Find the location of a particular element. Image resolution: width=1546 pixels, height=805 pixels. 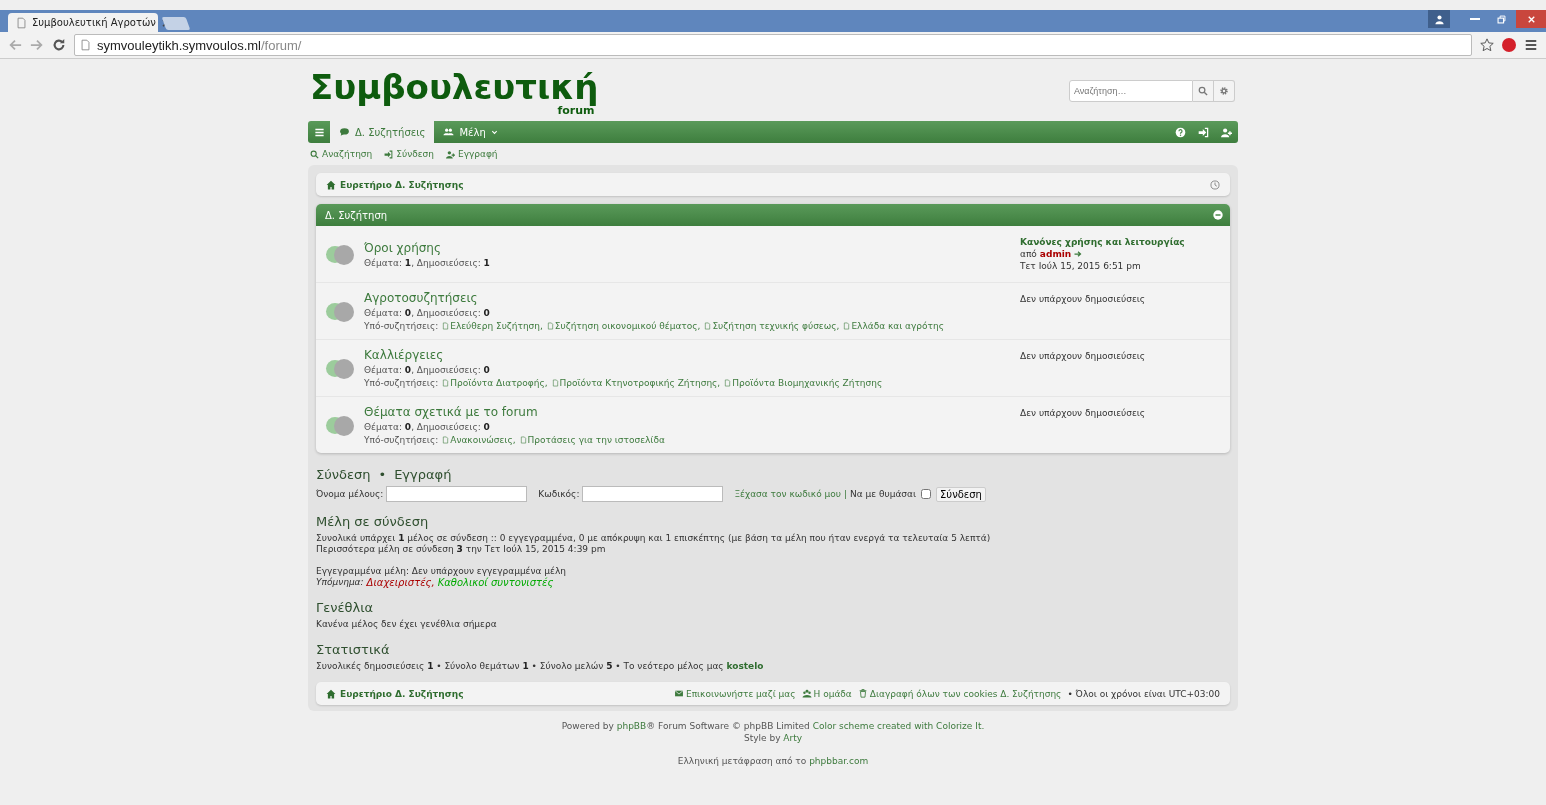

credits-text: Style by Arty is located at coordinates (773, 738).